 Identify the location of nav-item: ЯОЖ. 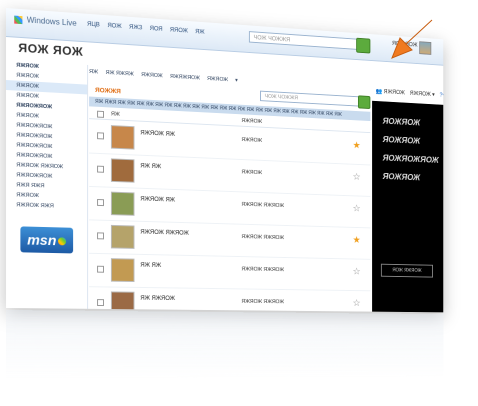
(114, 26).